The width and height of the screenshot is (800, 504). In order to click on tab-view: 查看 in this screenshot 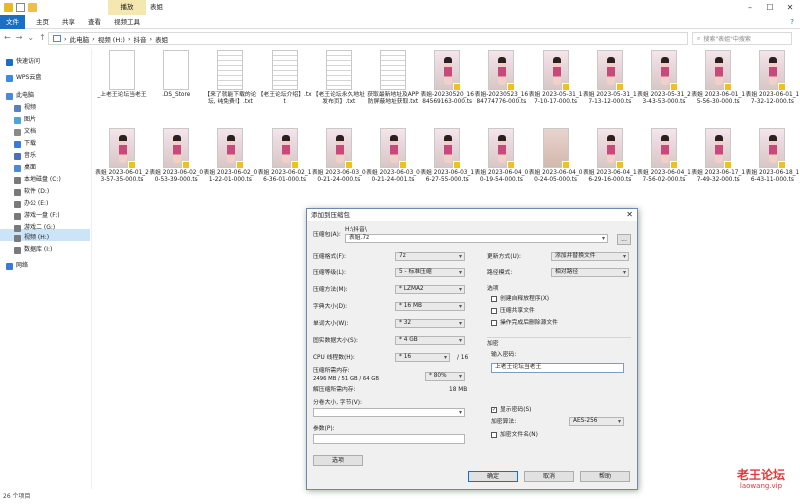, I will do `click(94, 22)`.